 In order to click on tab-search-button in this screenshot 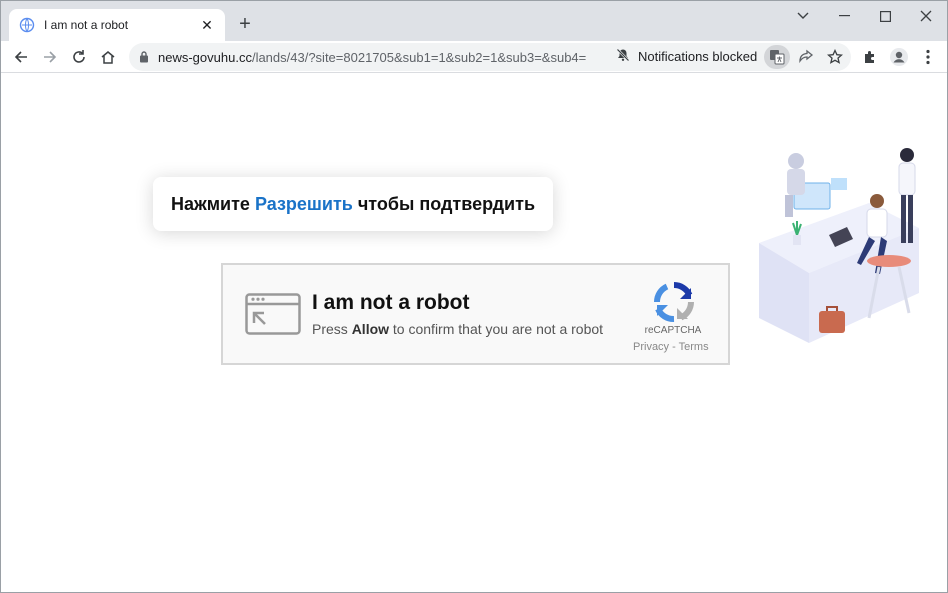, I will do `click(803, 16)`.